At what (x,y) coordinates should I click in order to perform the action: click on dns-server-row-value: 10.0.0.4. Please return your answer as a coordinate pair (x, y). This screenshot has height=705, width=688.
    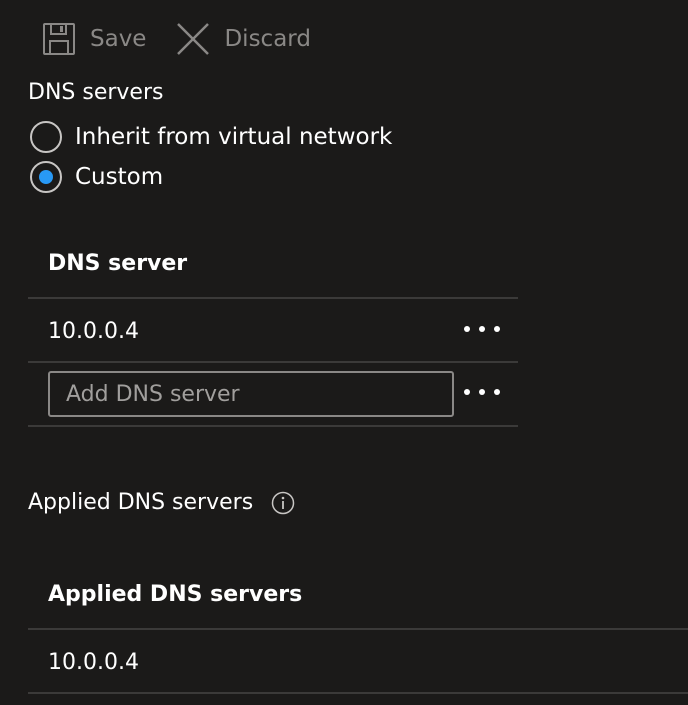
    Looking at the image, I should click on (93, 331).